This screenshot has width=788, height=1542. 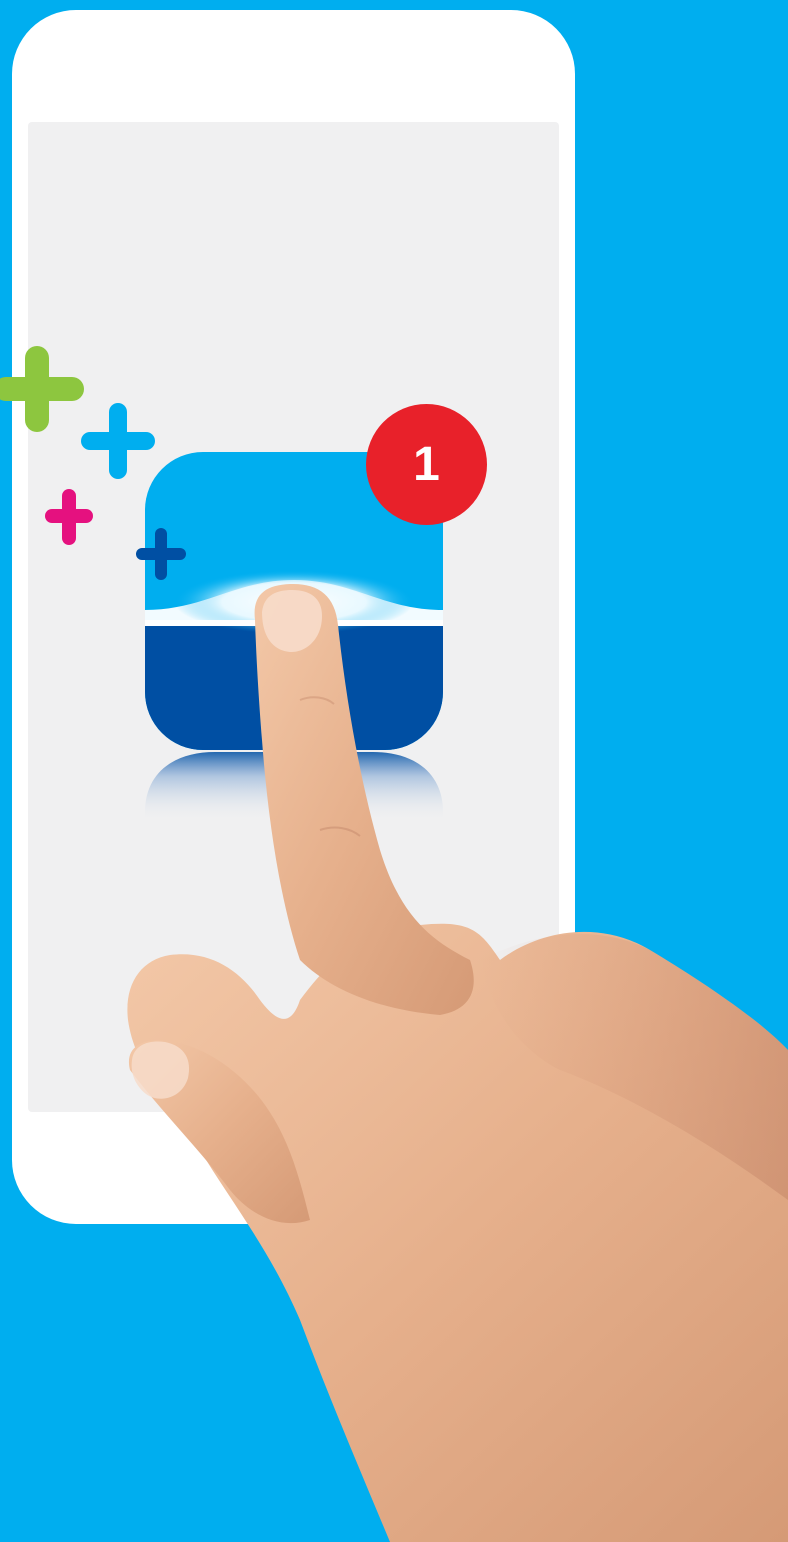 What do you see at coordinates (426, 464) in the screenshot?
I see `notification-badge: 1` at bounding box center [426, 464].